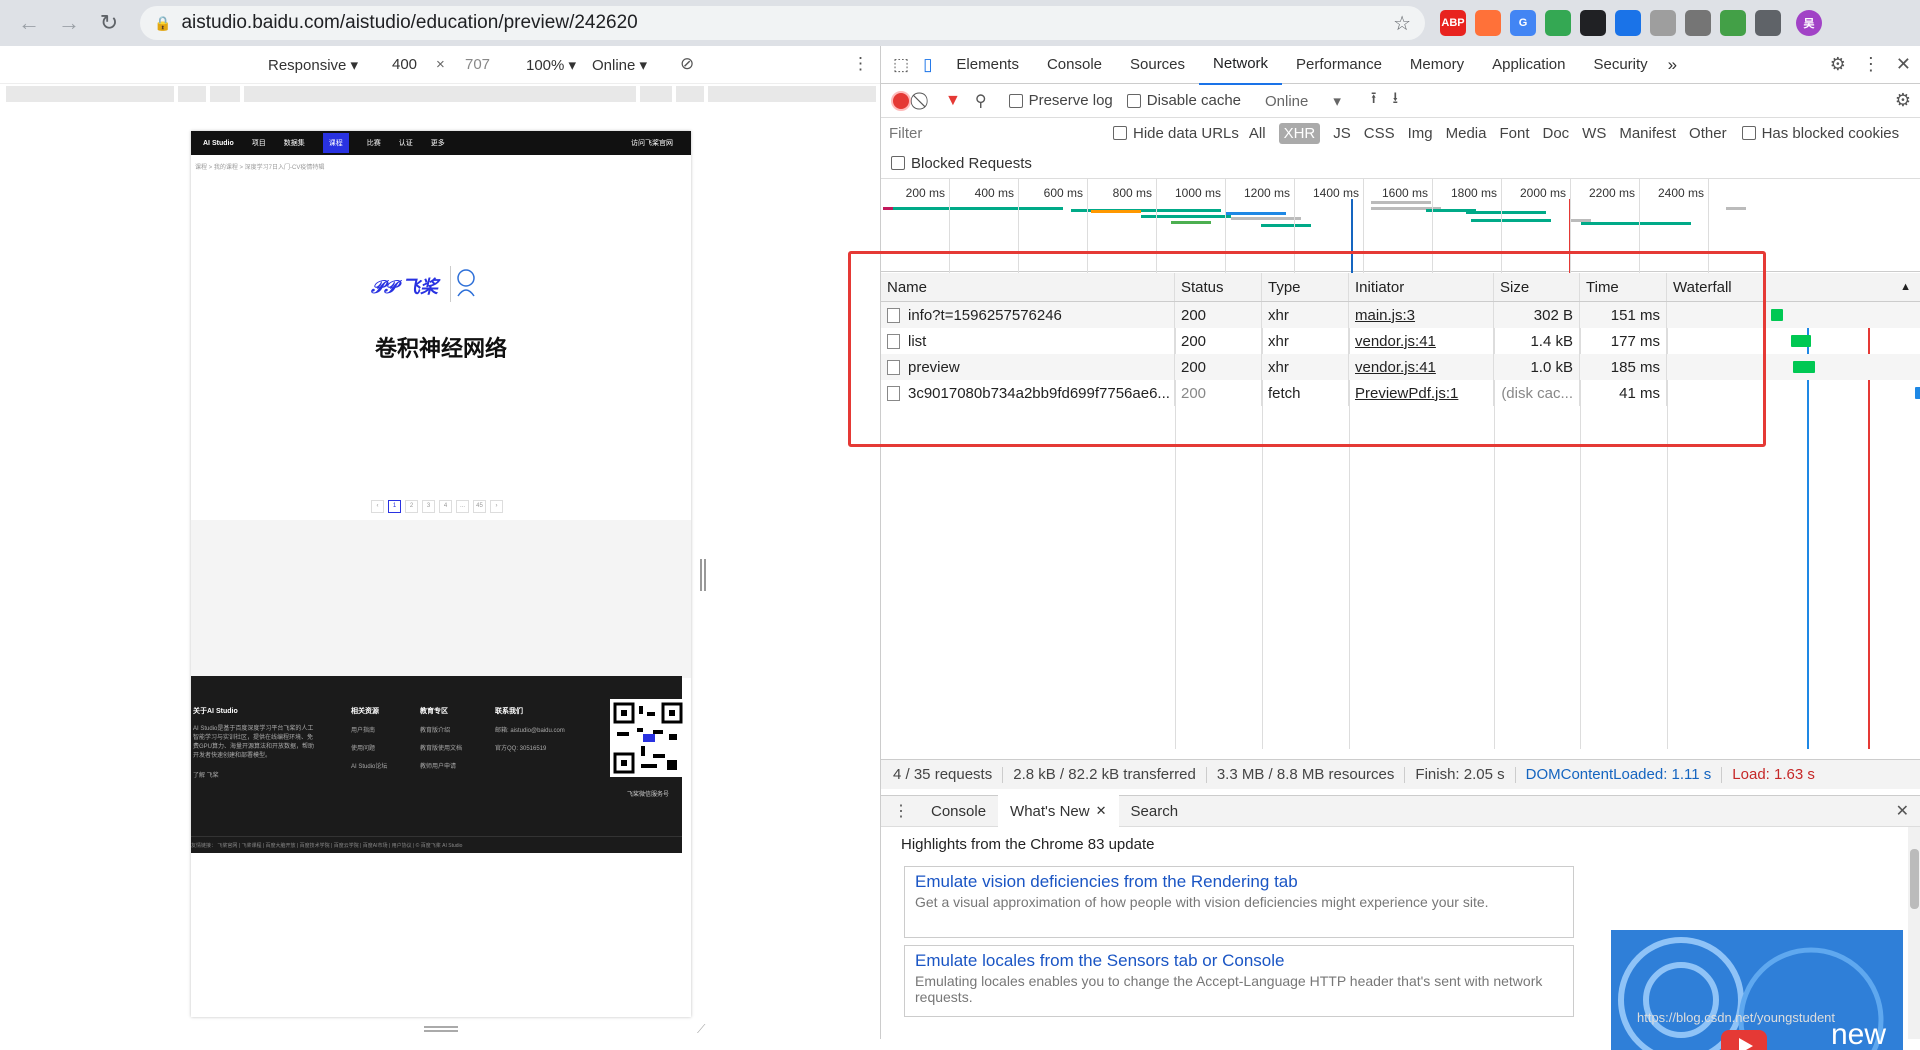 The image size is (1920, 1050). Describe the element at coordinates (901, 100) in the screenshot. I see `record-icon` at that location.